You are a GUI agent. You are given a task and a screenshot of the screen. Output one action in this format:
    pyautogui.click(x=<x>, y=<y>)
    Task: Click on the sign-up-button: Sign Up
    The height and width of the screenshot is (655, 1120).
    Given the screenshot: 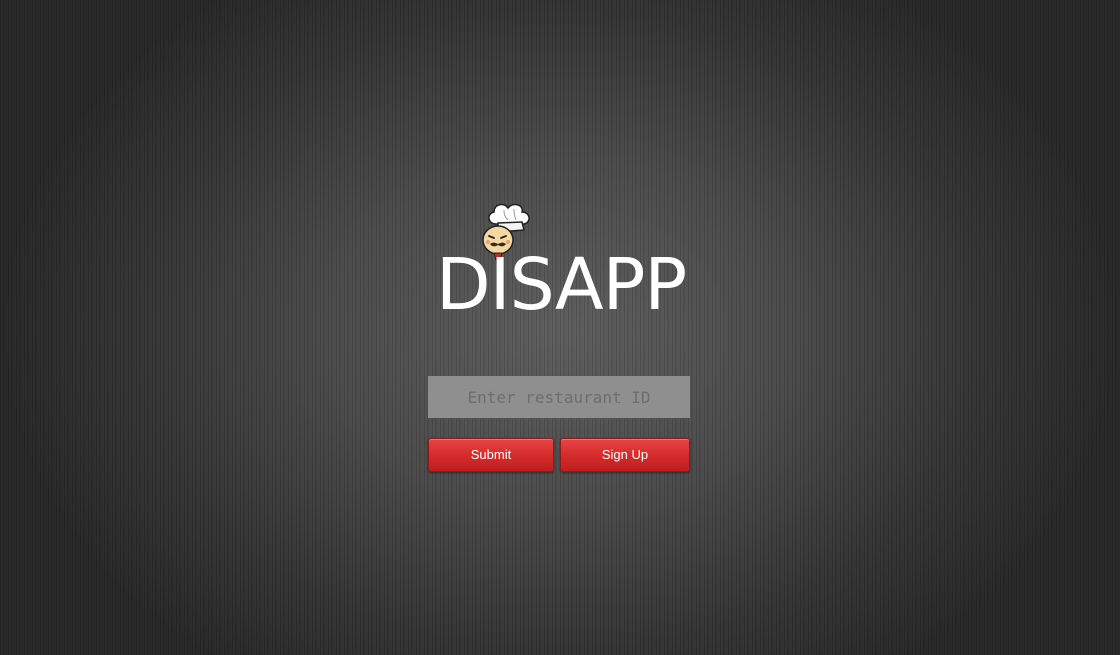 What is the action you would take?
    pyautogui.click(x=625, y=455)
    